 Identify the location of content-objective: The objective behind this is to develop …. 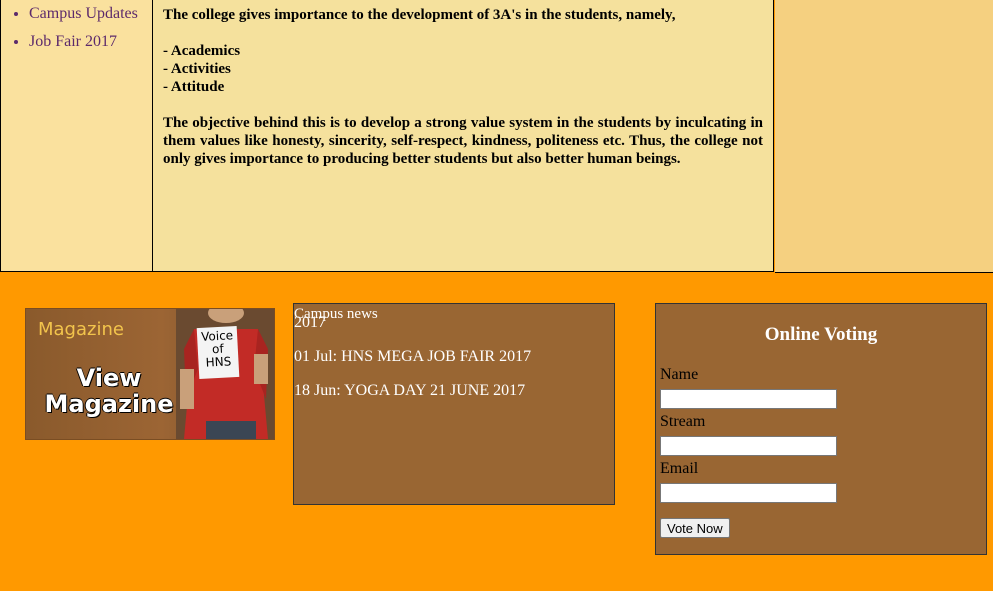
(463, 141).